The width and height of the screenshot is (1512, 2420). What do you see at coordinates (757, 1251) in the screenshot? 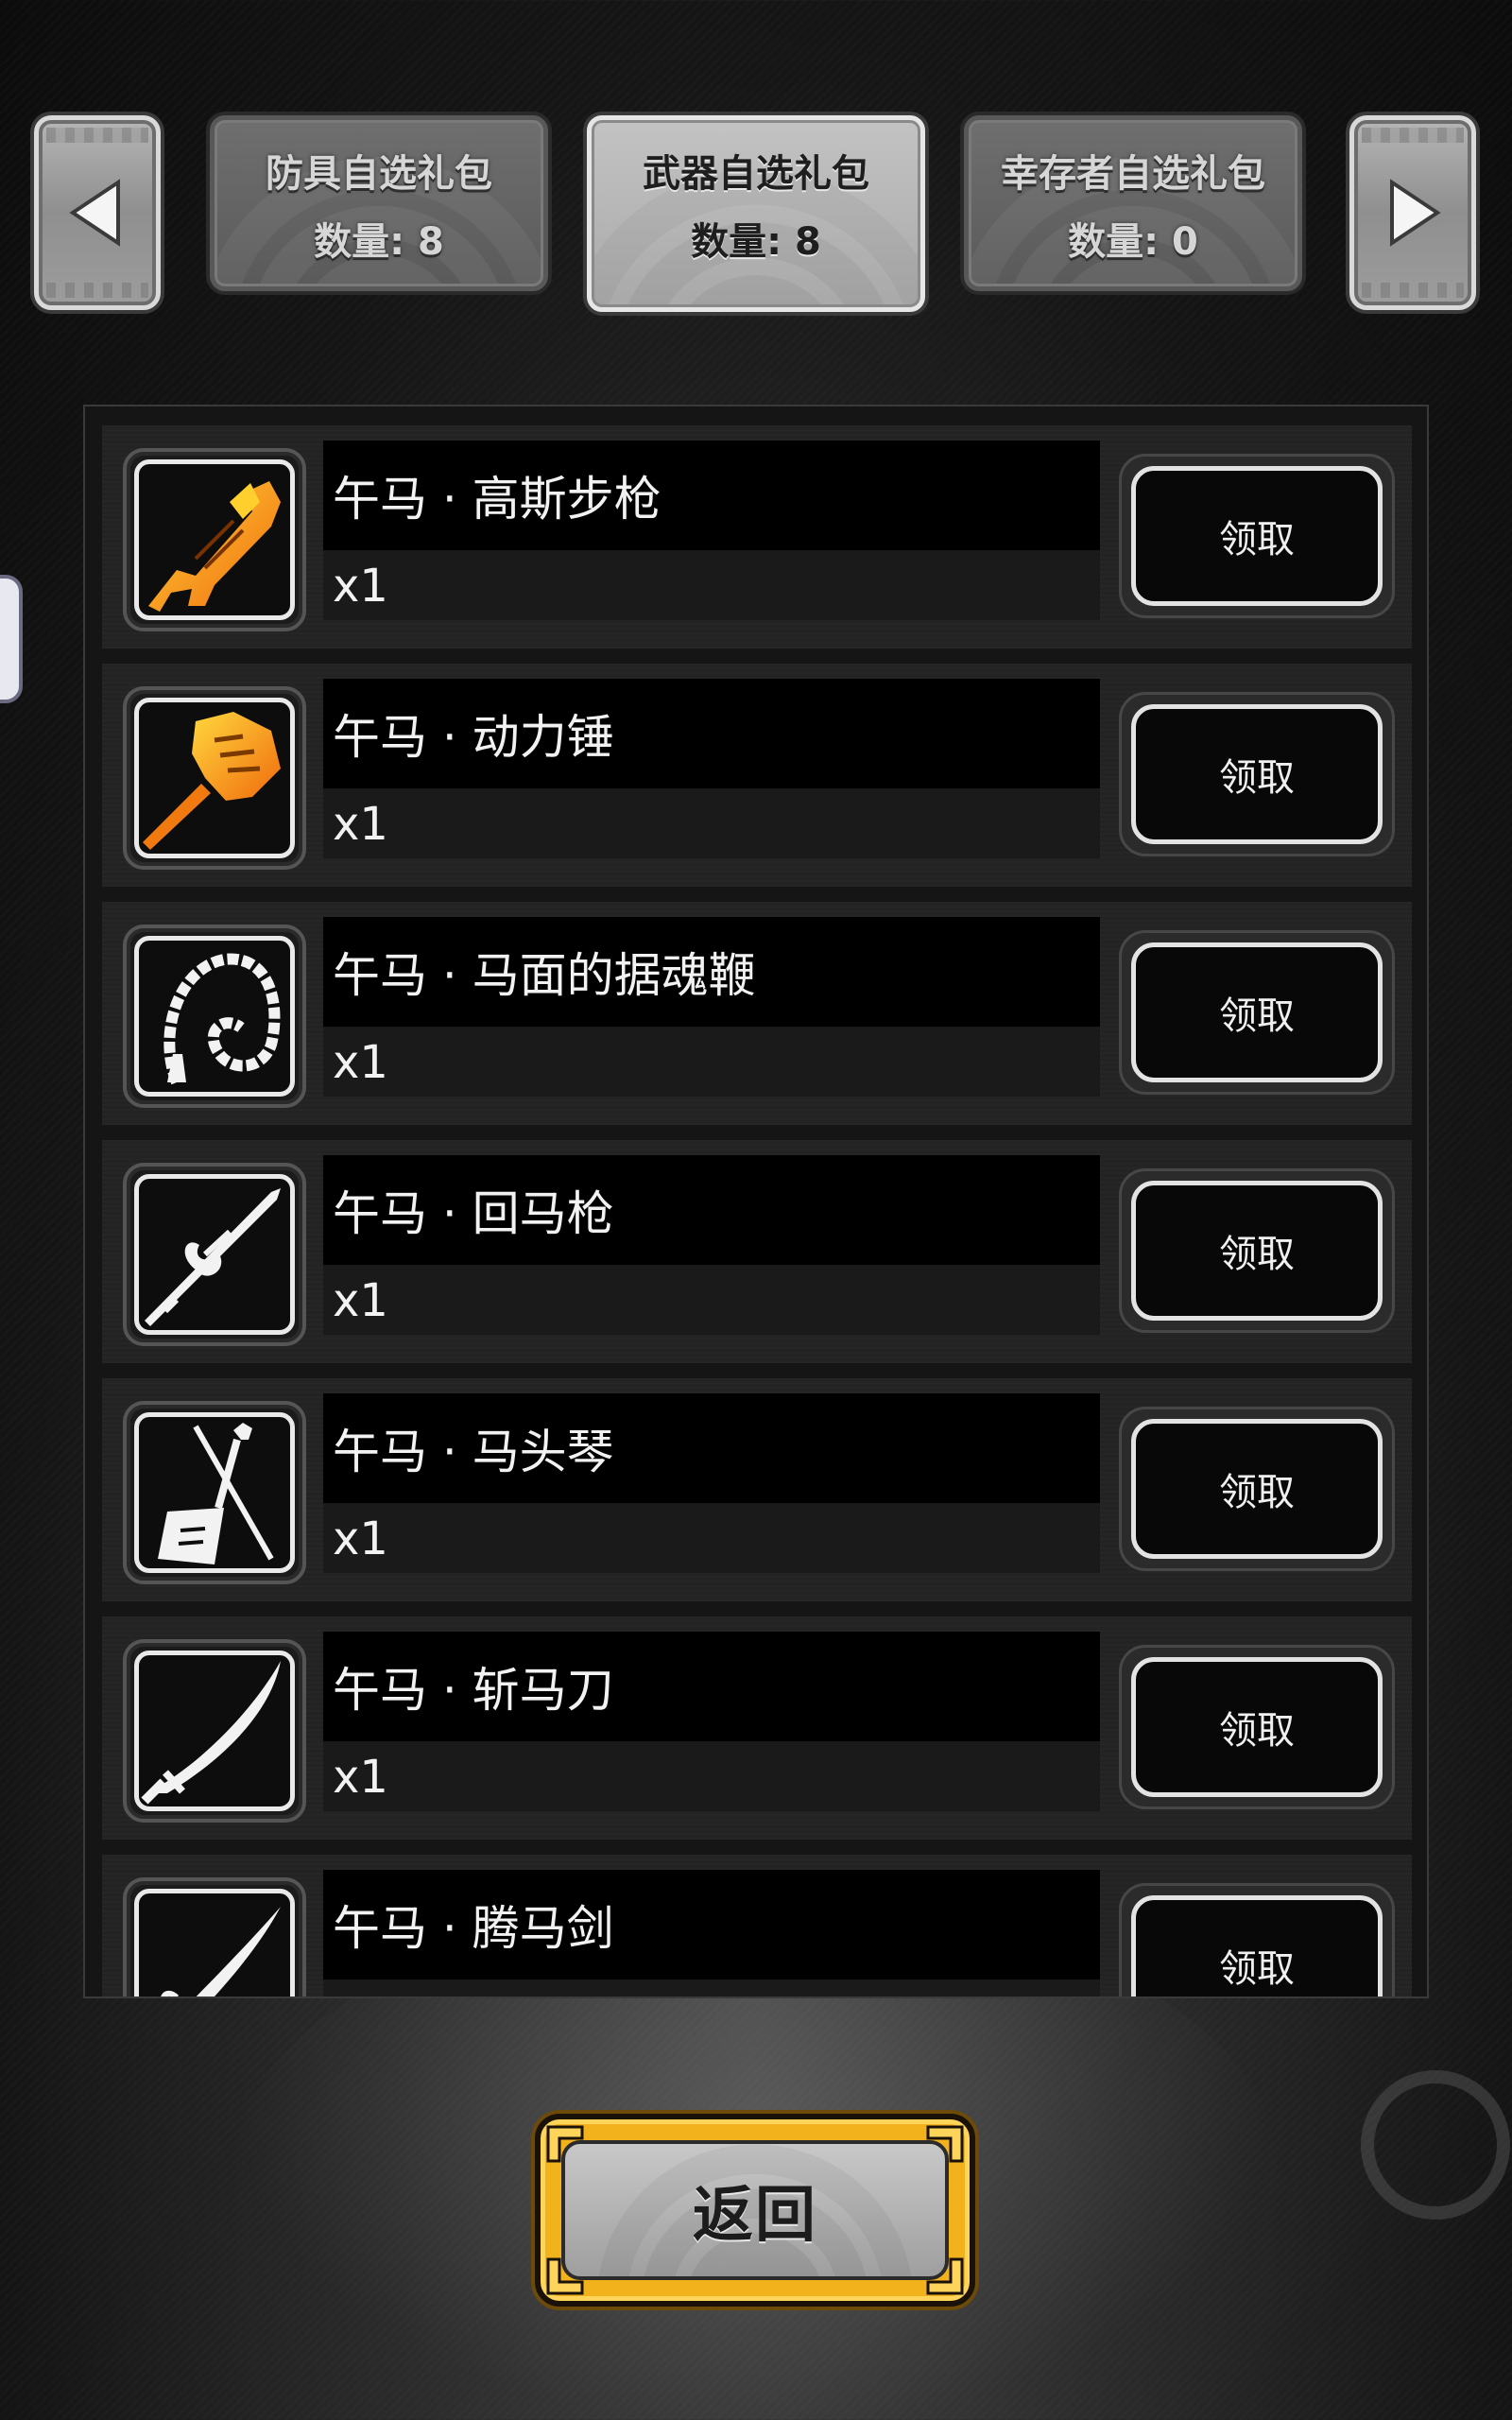
I see `list-item: 午马 · 回马枪 x1 领取` at bounding box center [757, 1251].